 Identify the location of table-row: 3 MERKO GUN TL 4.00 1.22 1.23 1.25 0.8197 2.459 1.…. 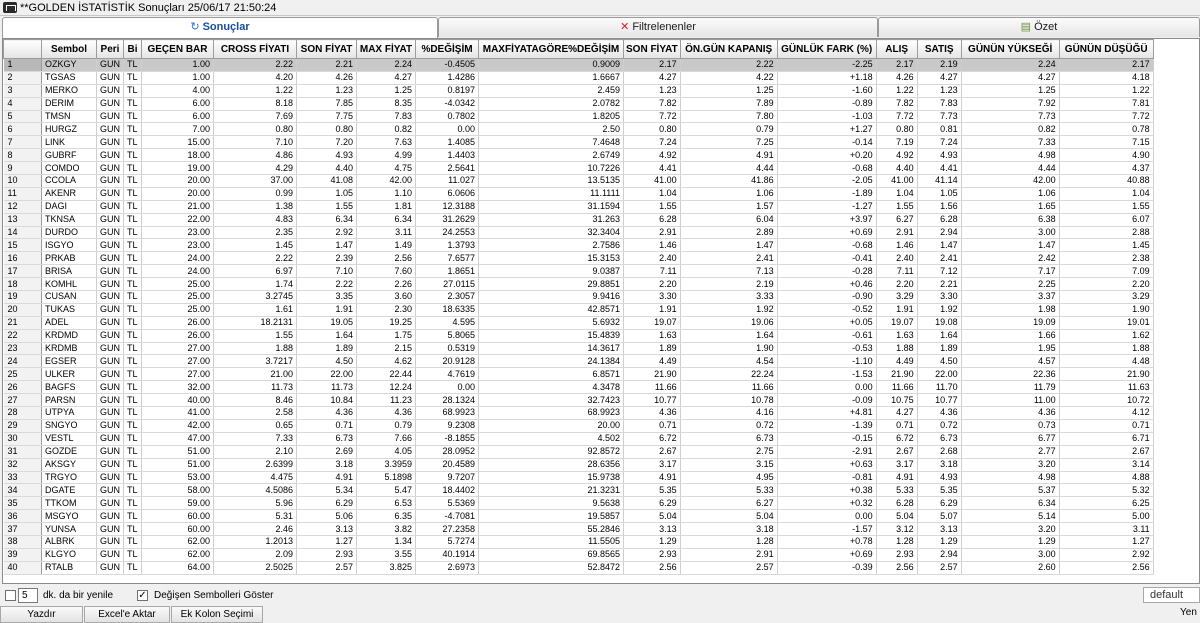
(578, 91).